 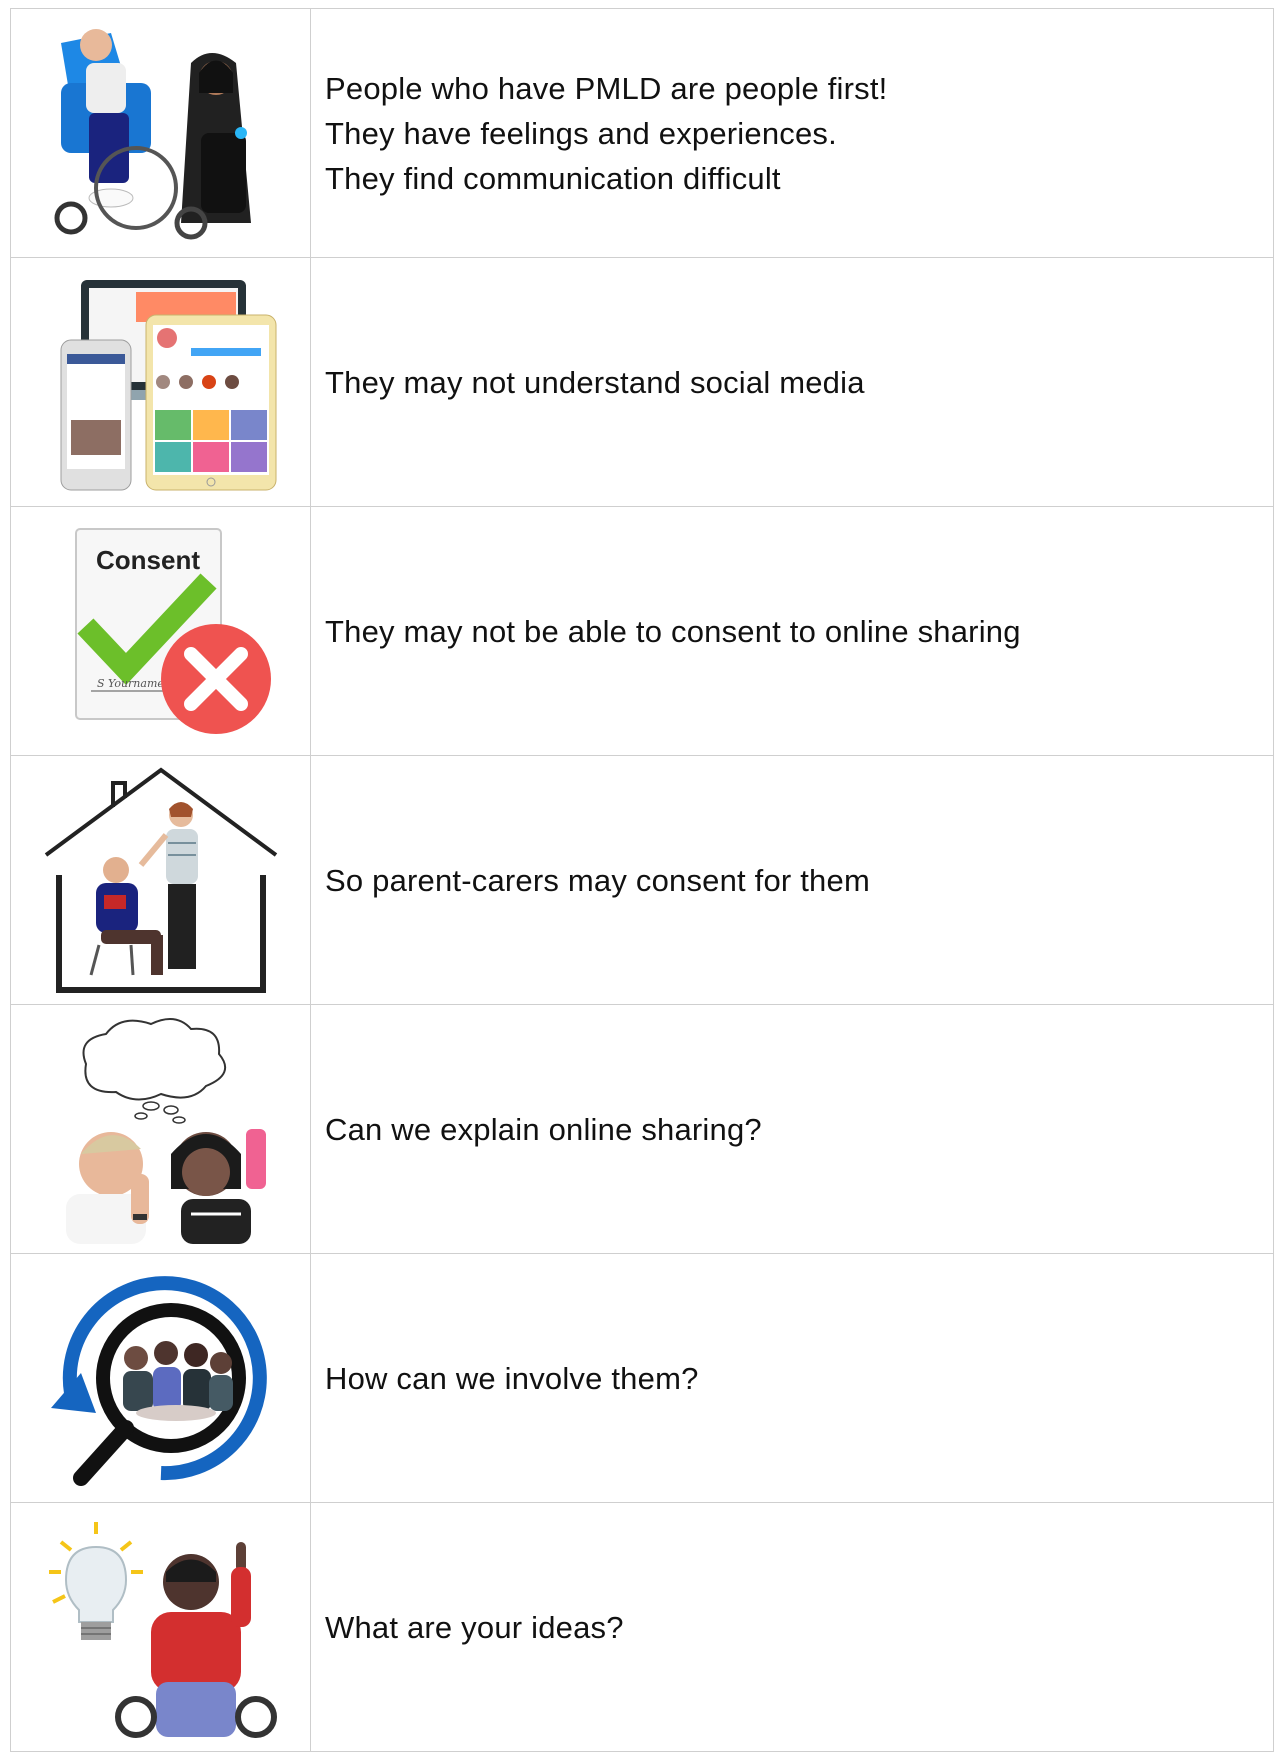 I want to click on text-cell: Can we explain online sharing?, so click(x=792, y=1129).